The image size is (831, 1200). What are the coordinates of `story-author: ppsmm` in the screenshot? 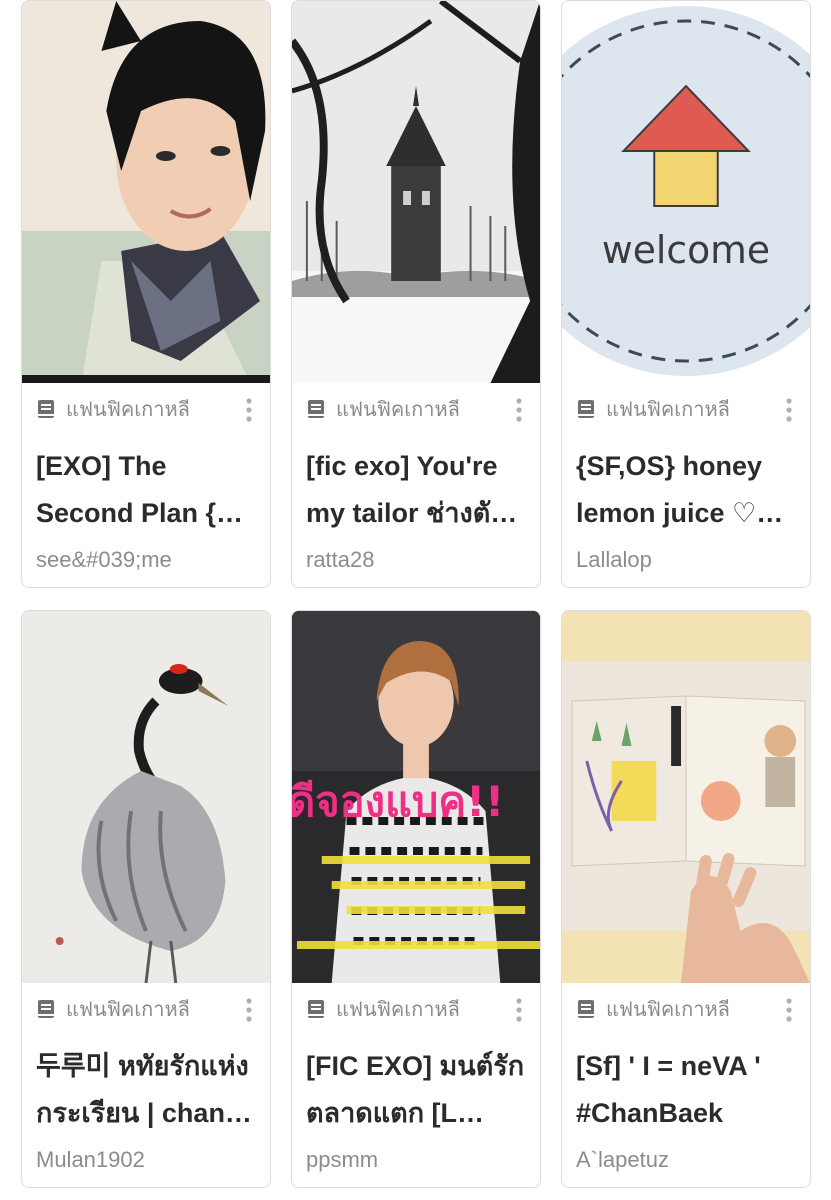 It's located at (416, 1160).